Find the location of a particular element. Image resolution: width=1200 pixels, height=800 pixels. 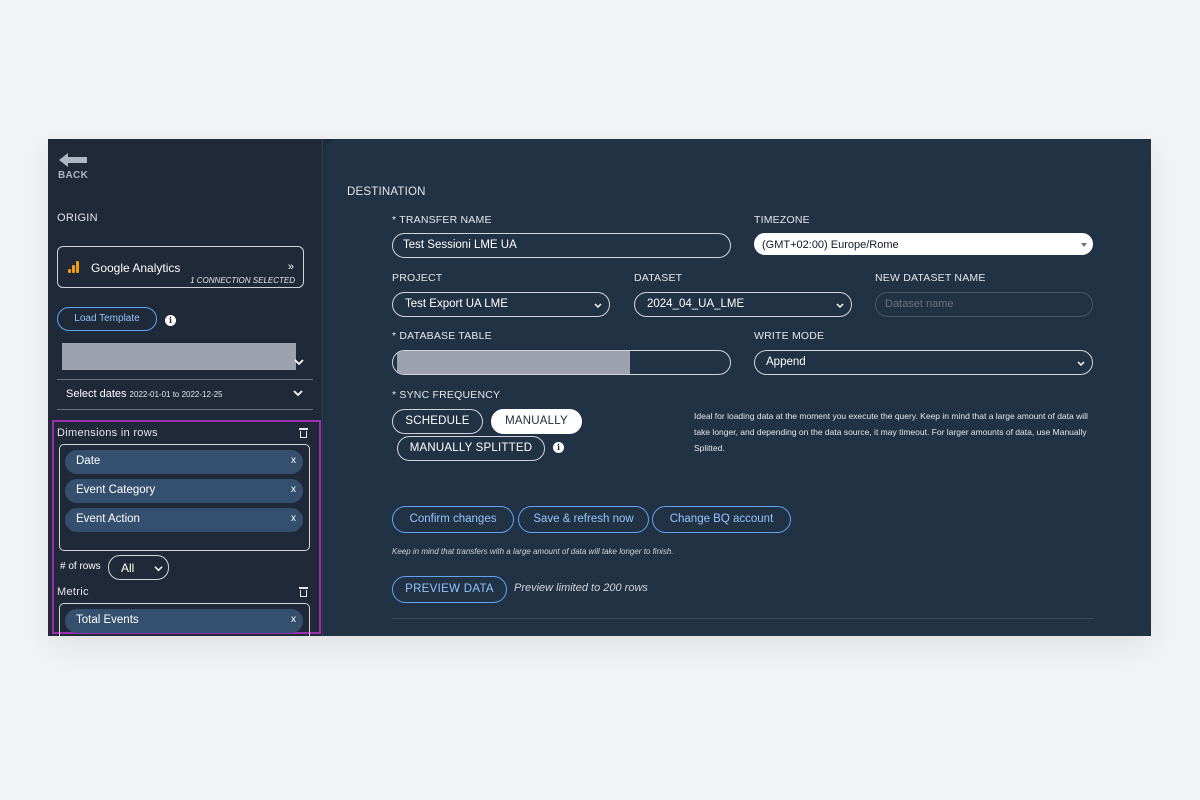

metric-label: Total Events is located at coordinates (107, 620).